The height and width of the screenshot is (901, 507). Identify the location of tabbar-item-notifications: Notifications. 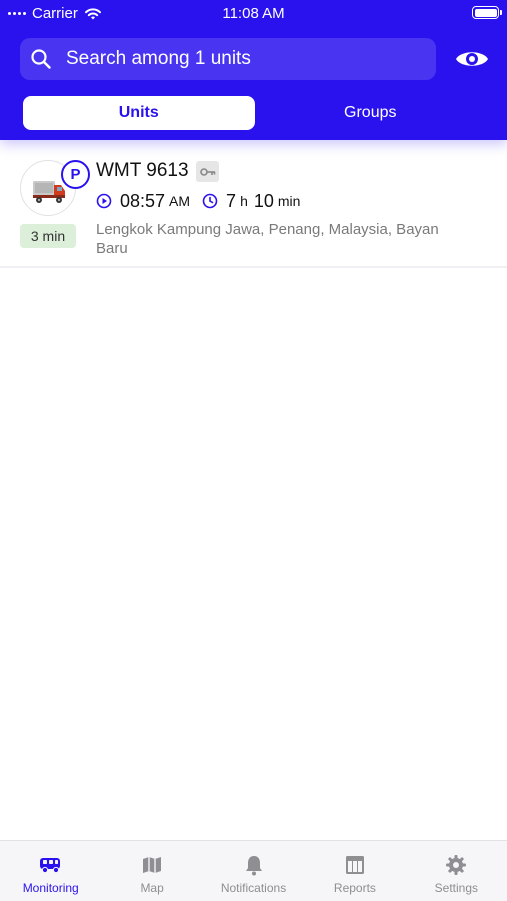
(253, 871).